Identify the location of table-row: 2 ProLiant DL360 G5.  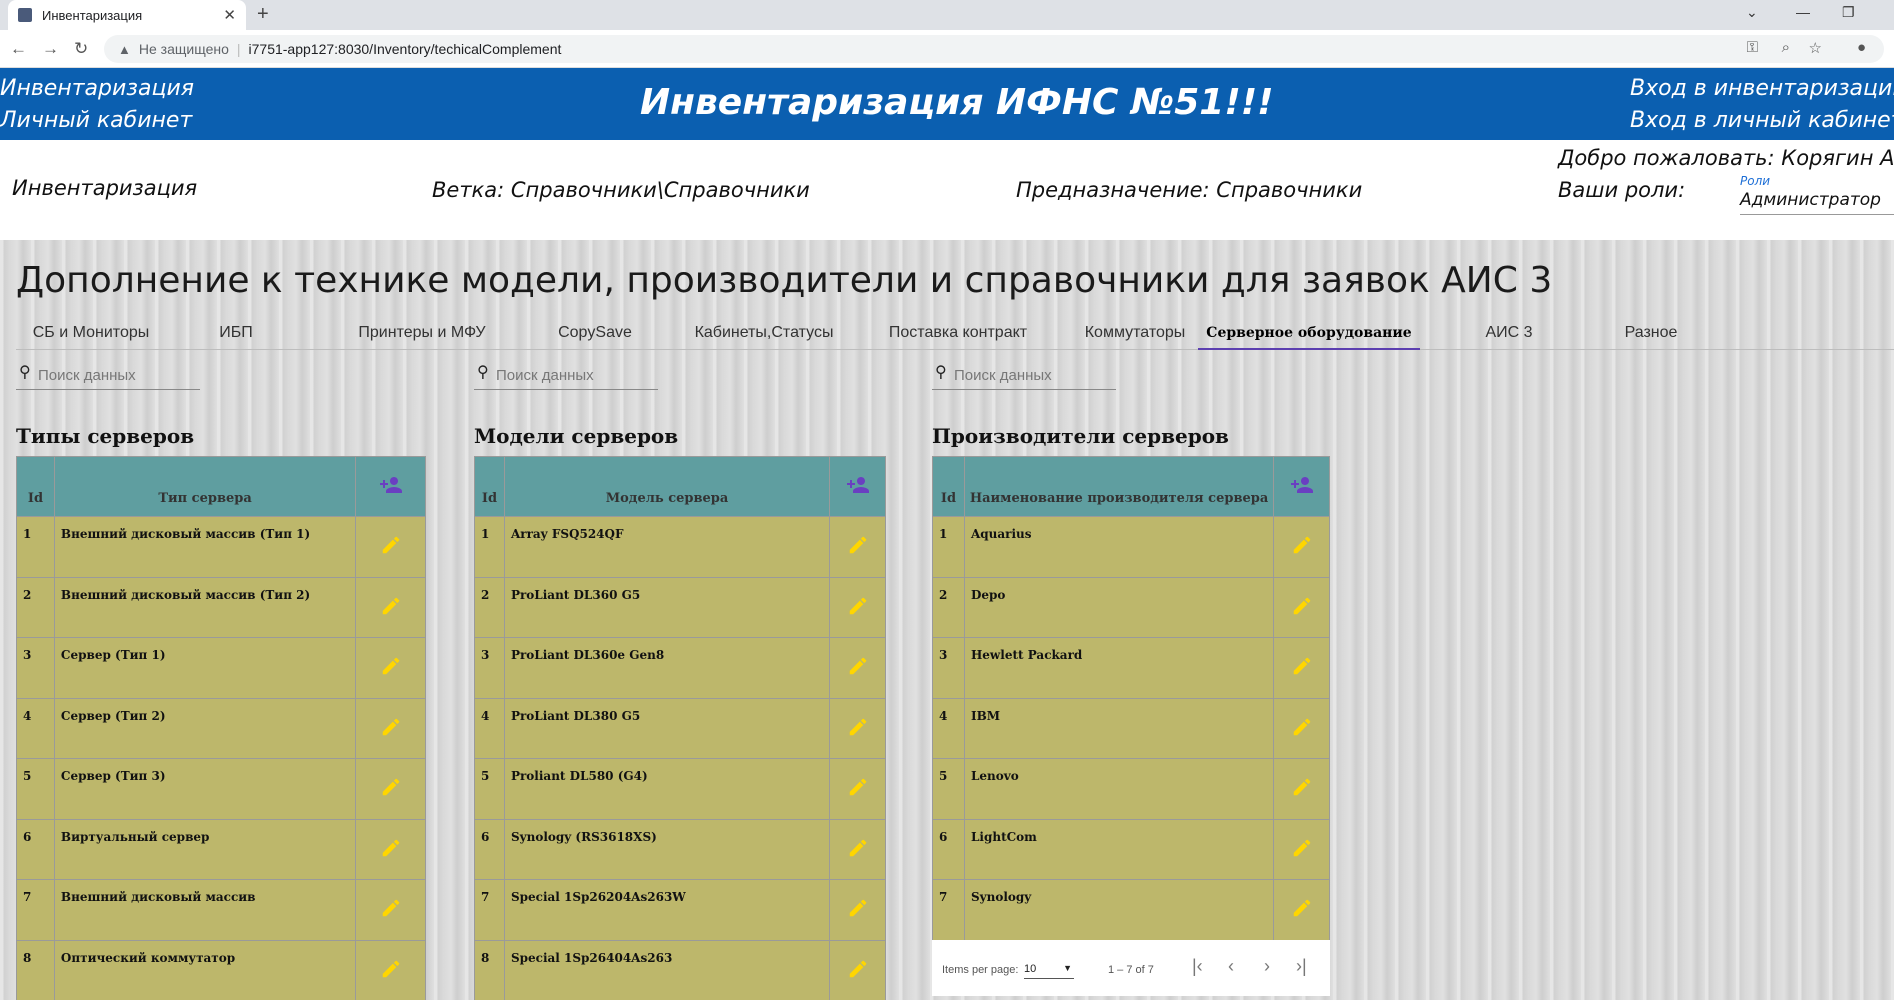
(680, 607).